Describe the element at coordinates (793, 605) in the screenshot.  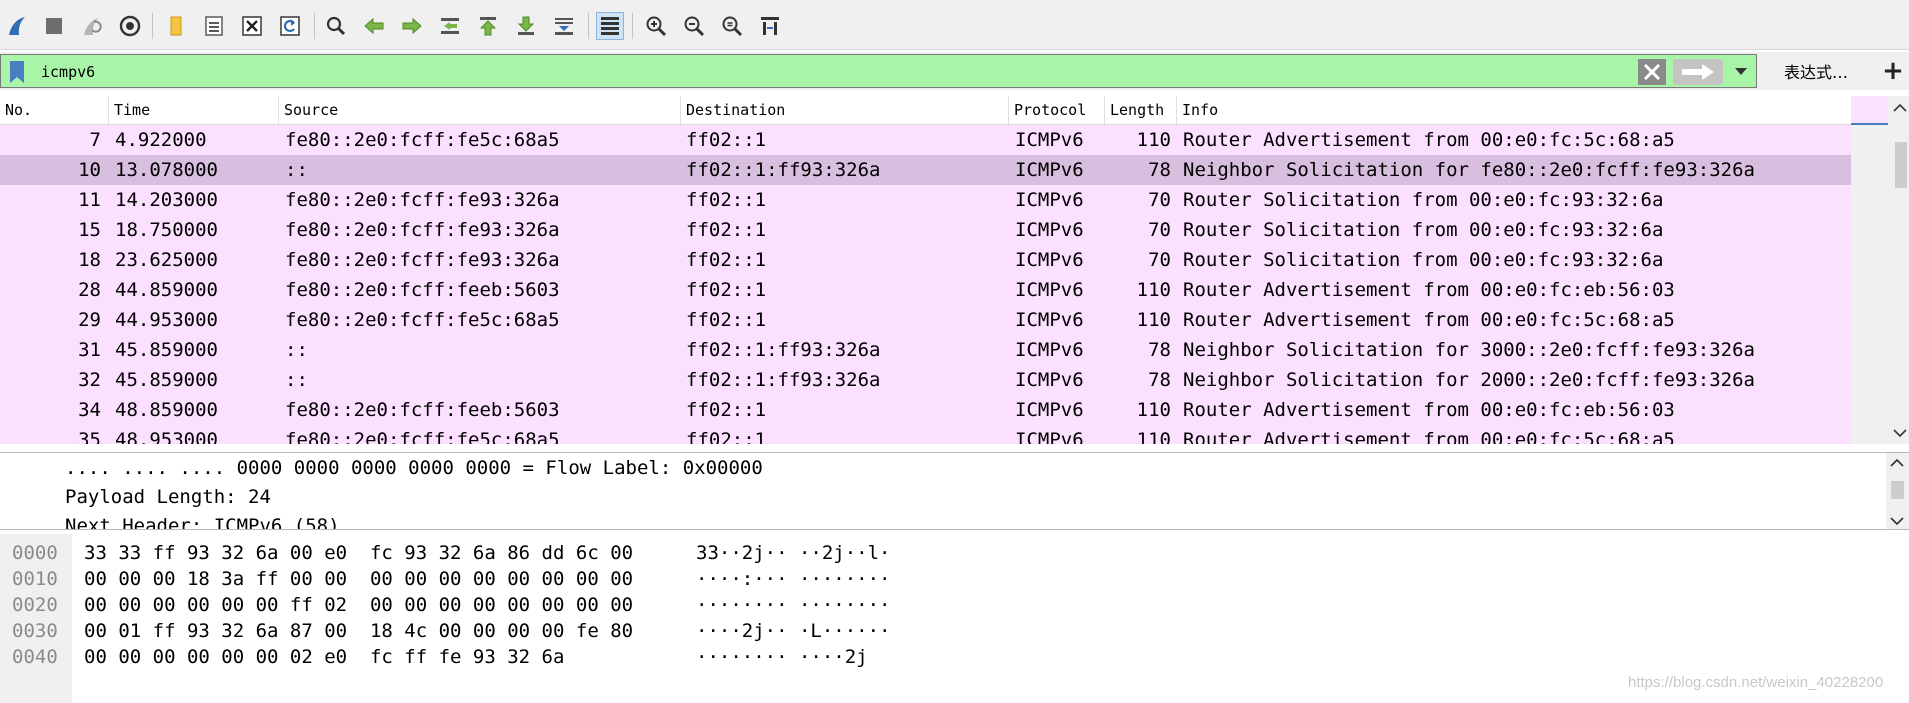
I see `bytes-ascii: ········ ········` at that location.